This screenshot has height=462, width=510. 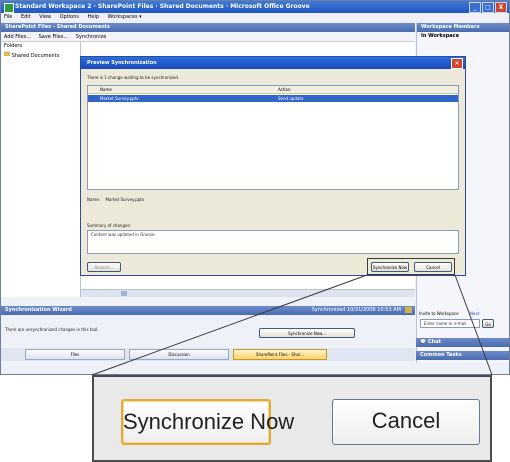 What do you see at coordinates (406, 422) in the screenshot?
I see `zoomed-cancel-button: Cancel` at bounding box center [406, 422].